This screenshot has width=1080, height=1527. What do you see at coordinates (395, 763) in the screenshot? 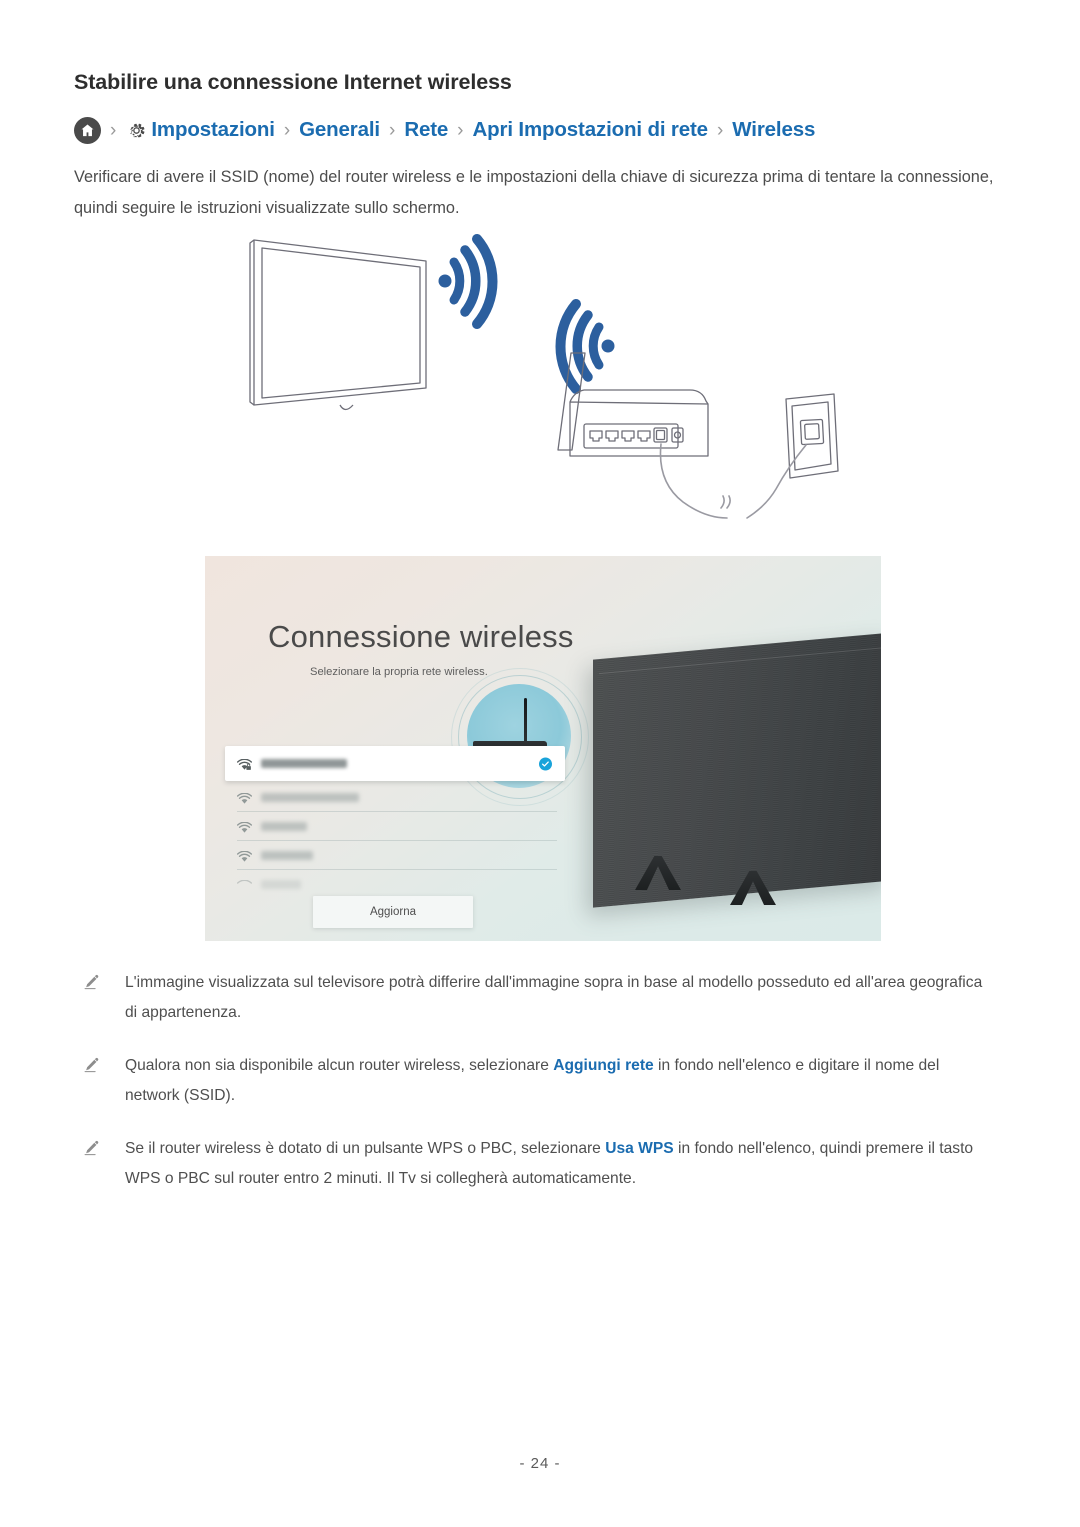
I see `network-list-item-selected` at bounding box center [395, 763].